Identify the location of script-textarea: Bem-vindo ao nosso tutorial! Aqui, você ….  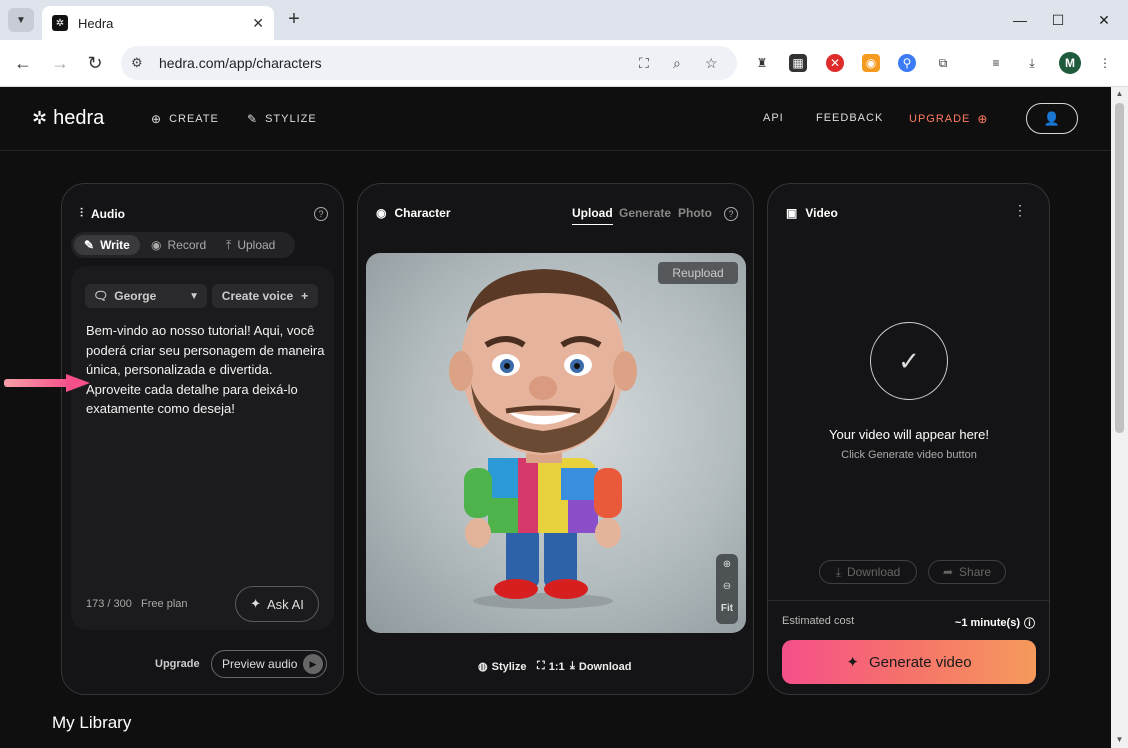
(206, 370).